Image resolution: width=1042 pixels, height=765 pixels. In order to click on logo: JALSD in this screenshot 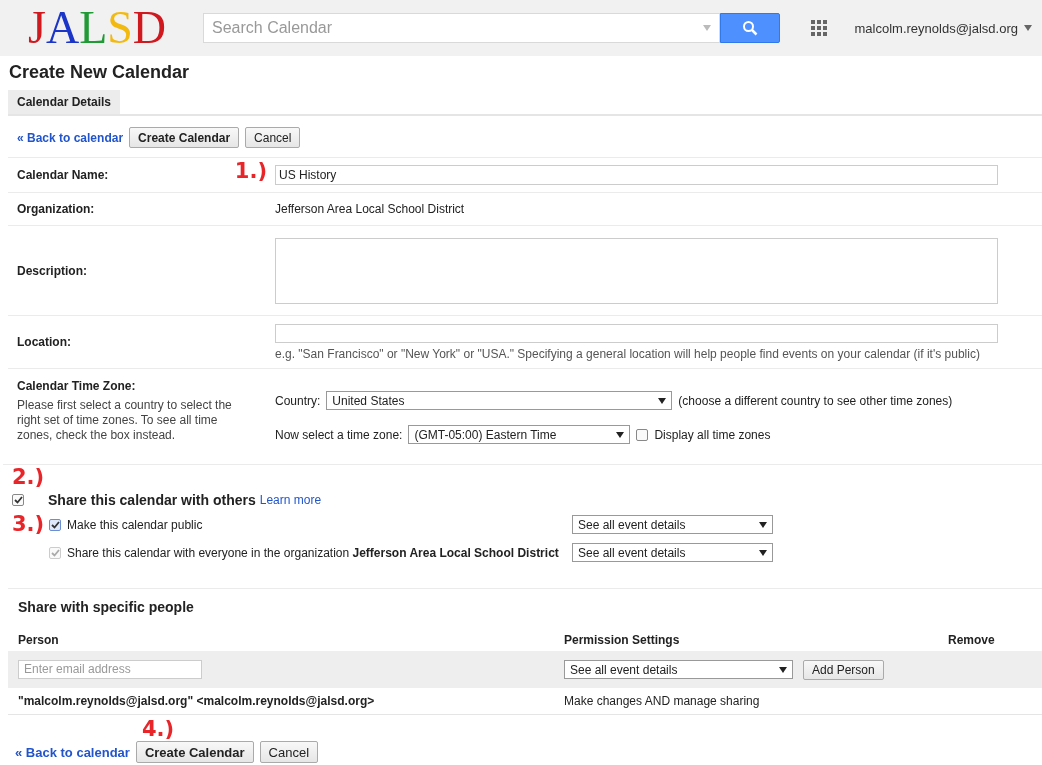, I will do `click(115, 28)`.